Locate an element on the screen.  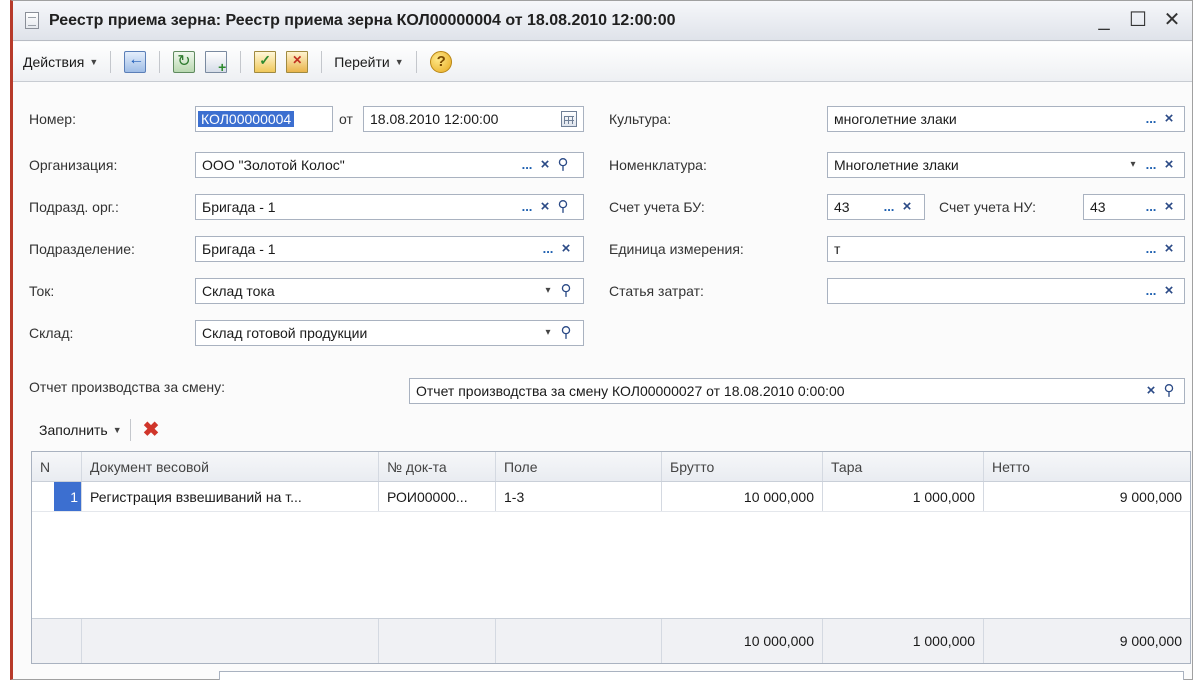
table-toolbar: Заполнить ▼ ✖ is located at coordinates (99, 430).